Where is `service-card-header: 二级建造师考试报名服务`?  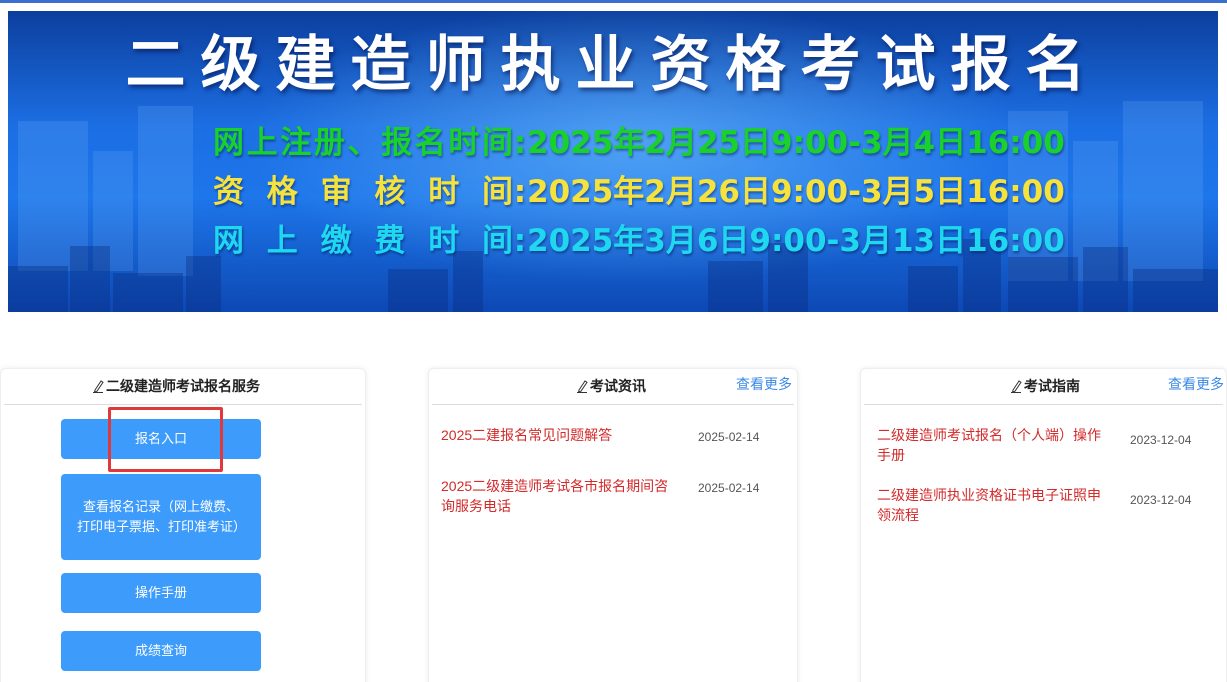 service-card-header: 二级建造师考试报名服务 is located at coordinates (183, 387).